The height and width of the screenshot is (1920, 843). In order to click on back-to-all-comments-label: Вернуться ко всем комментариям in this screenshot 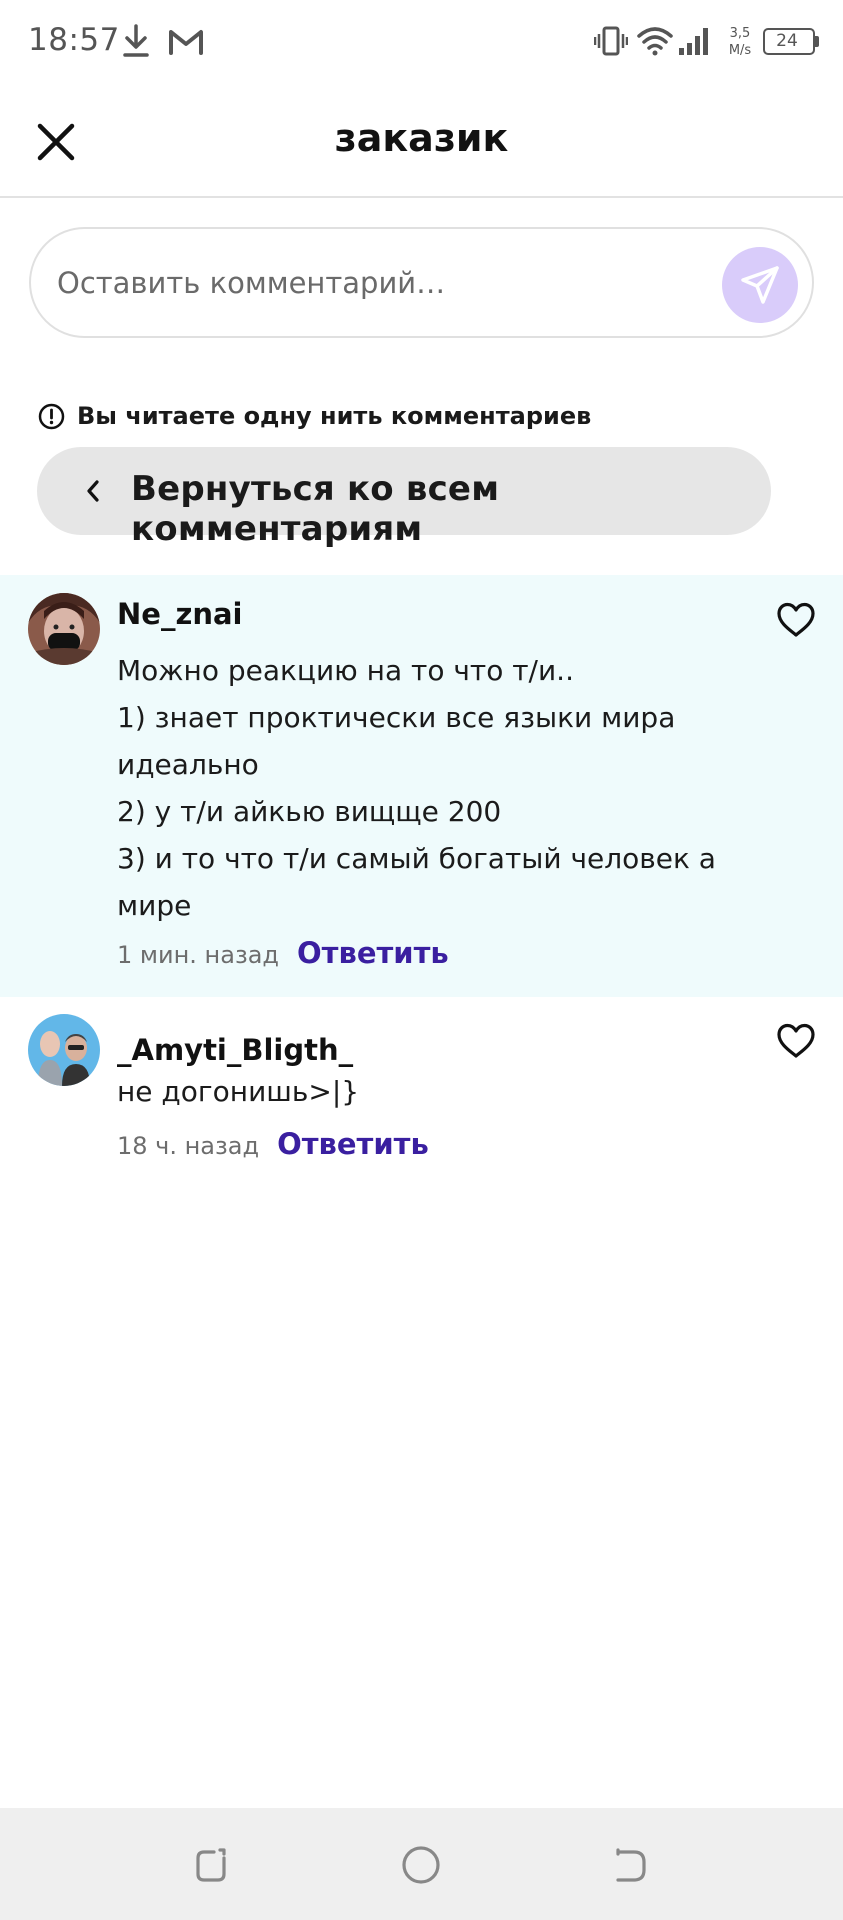, I will do `click(315, 509)`.